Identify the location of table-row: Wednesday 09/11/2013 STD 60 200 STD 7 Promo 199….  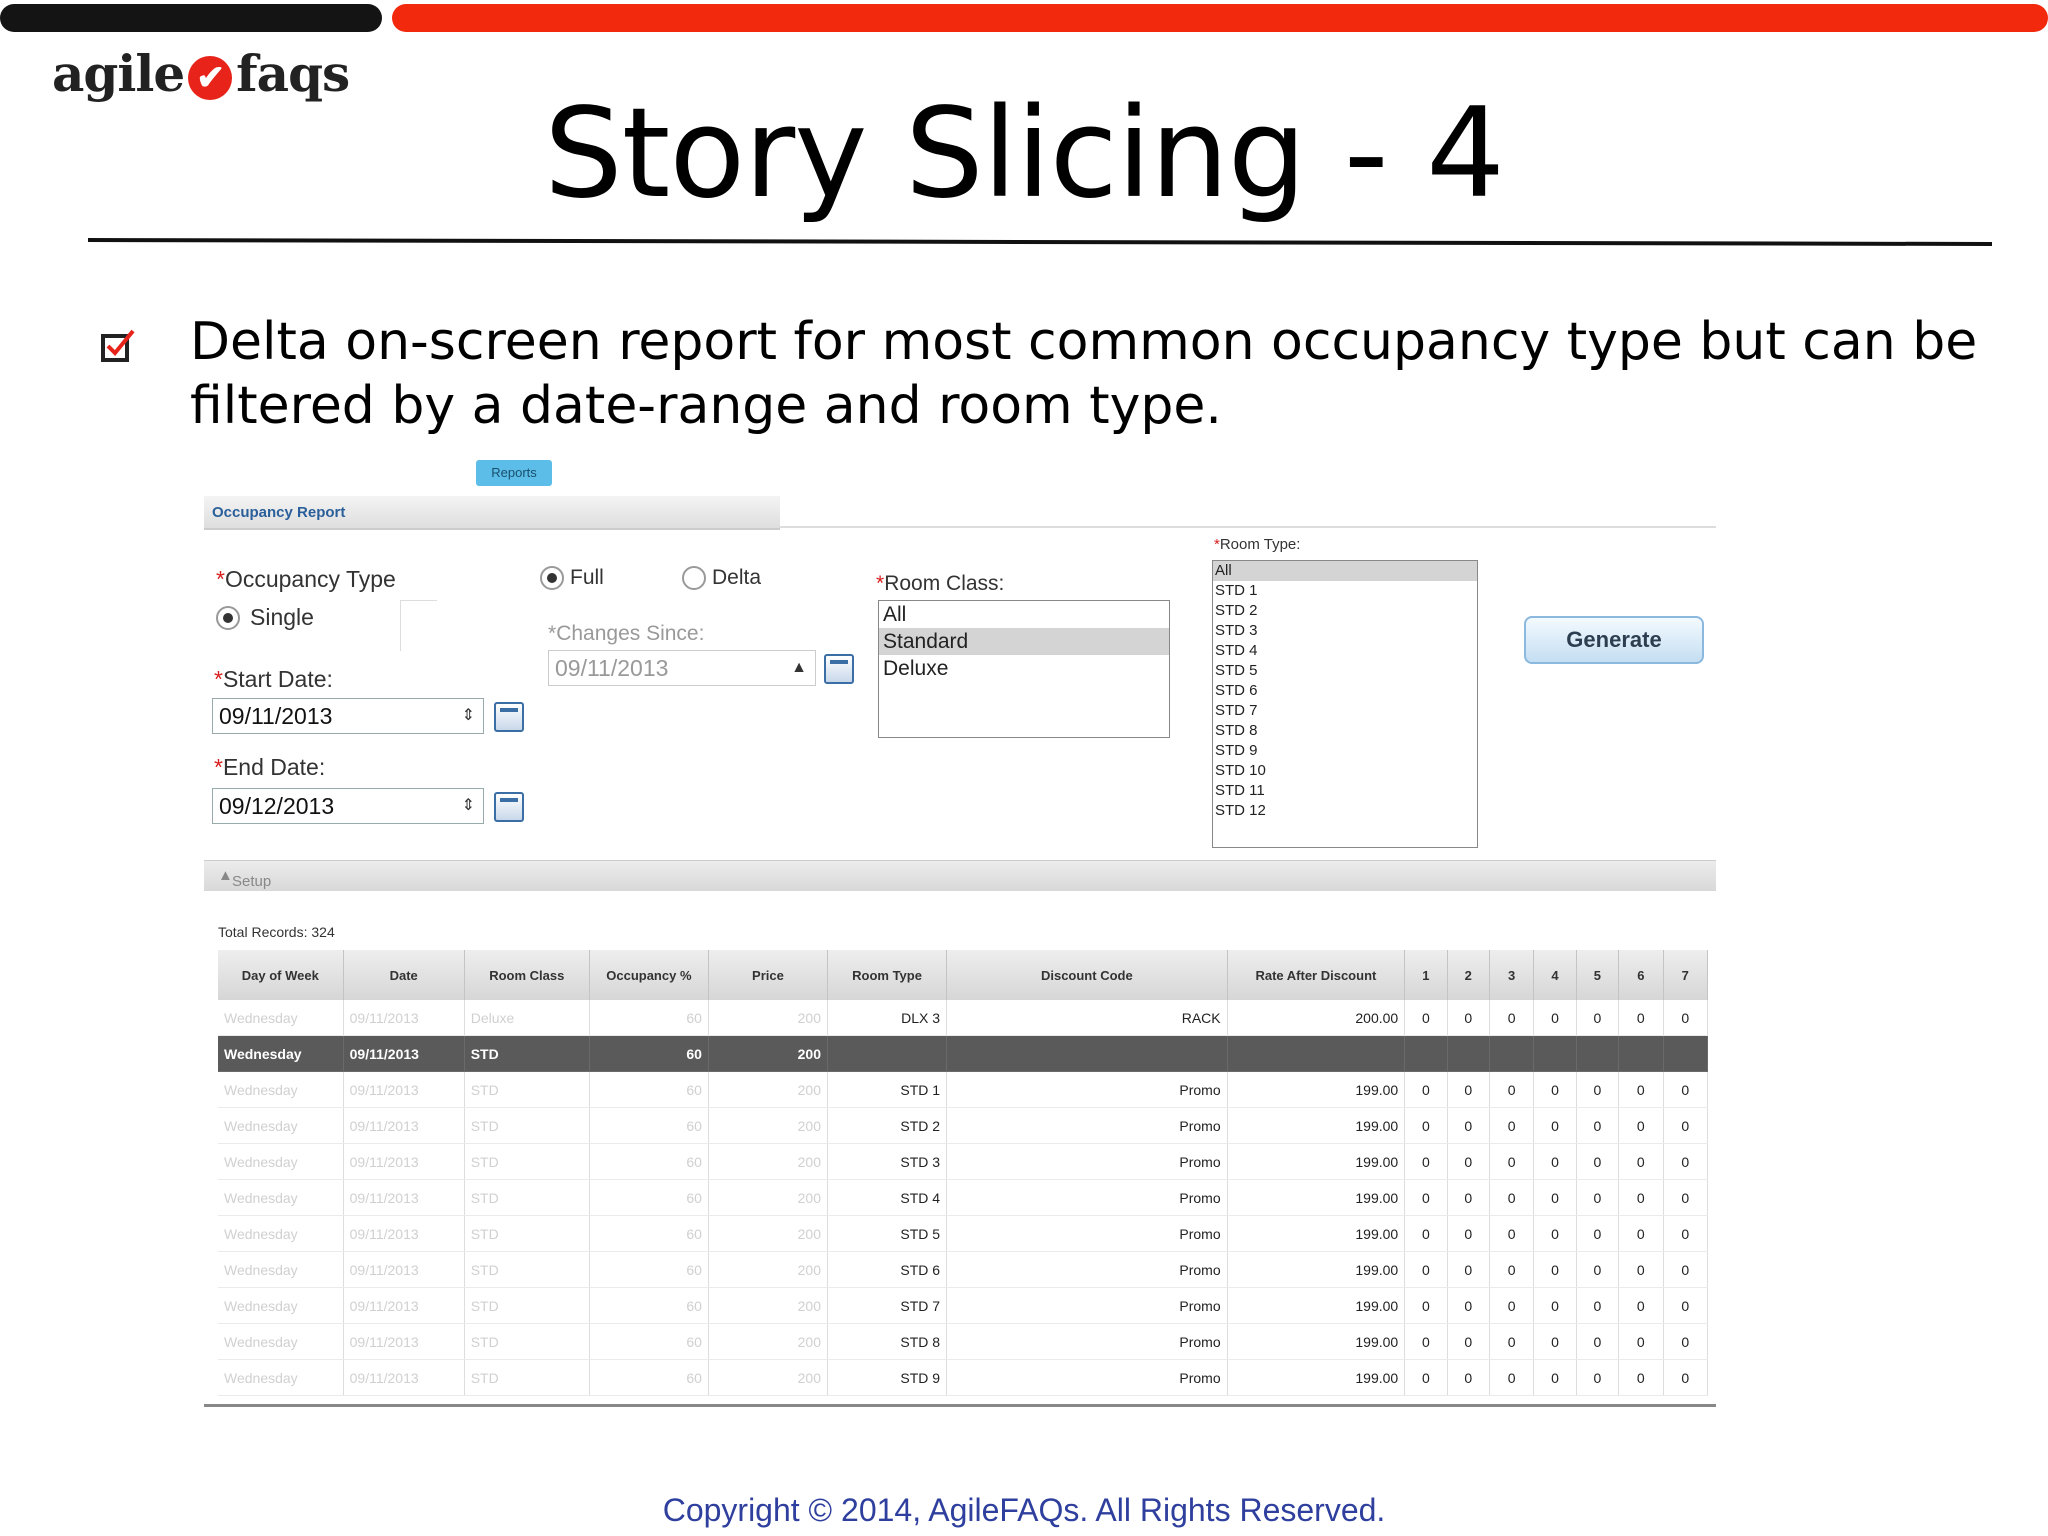
(963, 1305).